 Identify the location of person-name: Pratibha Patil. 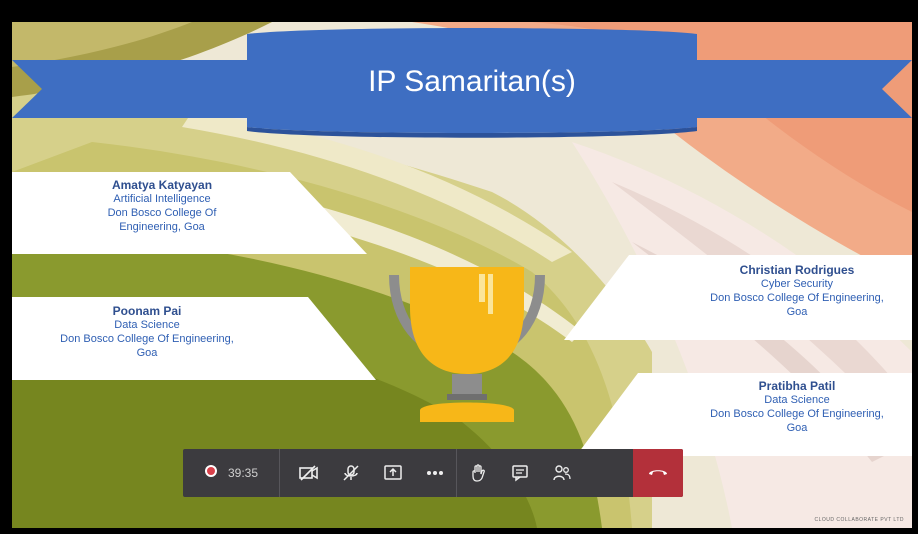
(797, 386).